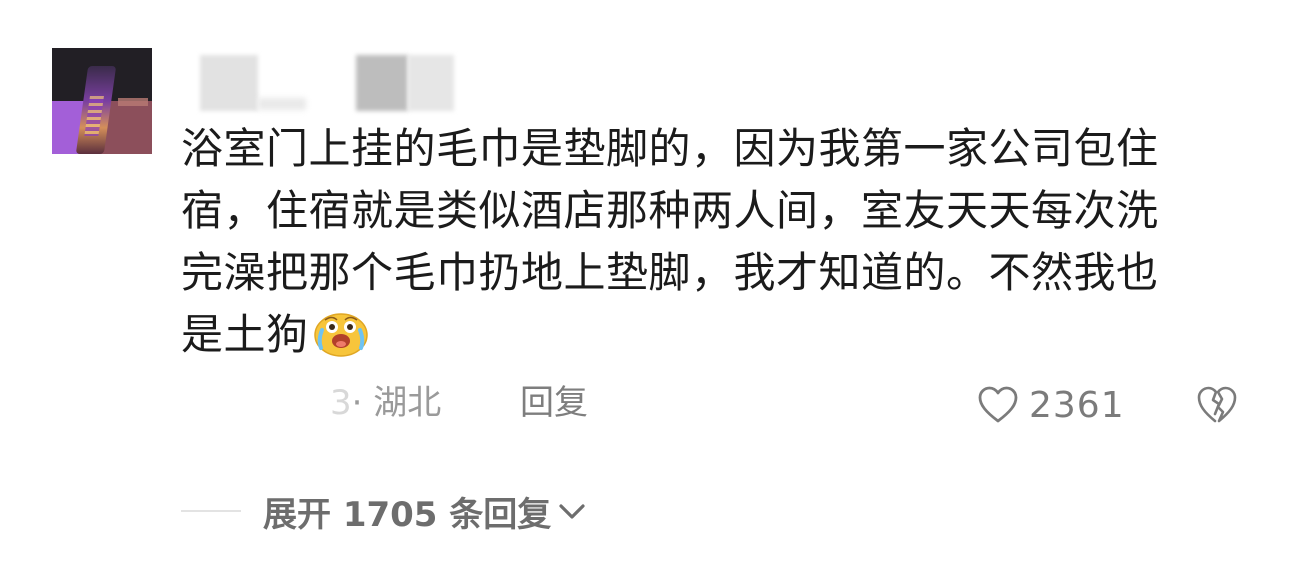 This screenshot has height=561, width=1290. Describe the element at coordinates (1077, 405) in the screenshot. I see `like-count: 2361` at that location.